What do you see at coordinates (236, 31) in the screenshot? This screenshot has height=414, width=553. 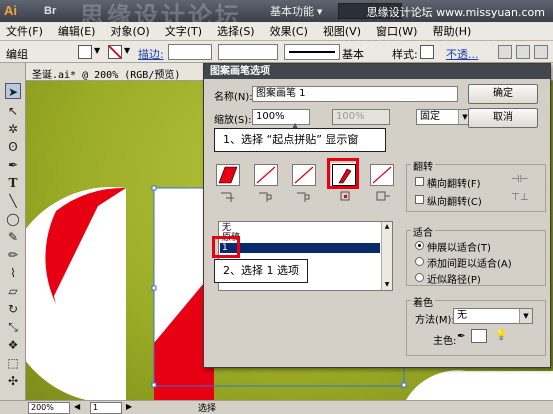 I see `menu-select: 选择(S)` at bounding box center [236, 31].